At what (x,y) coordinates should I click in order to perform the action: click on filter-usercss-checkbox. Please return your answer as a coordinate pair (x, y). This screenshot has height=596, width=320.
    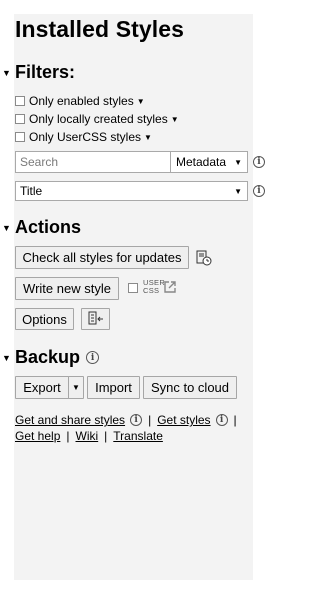
    Looking at the image, I should click on (20, 137).